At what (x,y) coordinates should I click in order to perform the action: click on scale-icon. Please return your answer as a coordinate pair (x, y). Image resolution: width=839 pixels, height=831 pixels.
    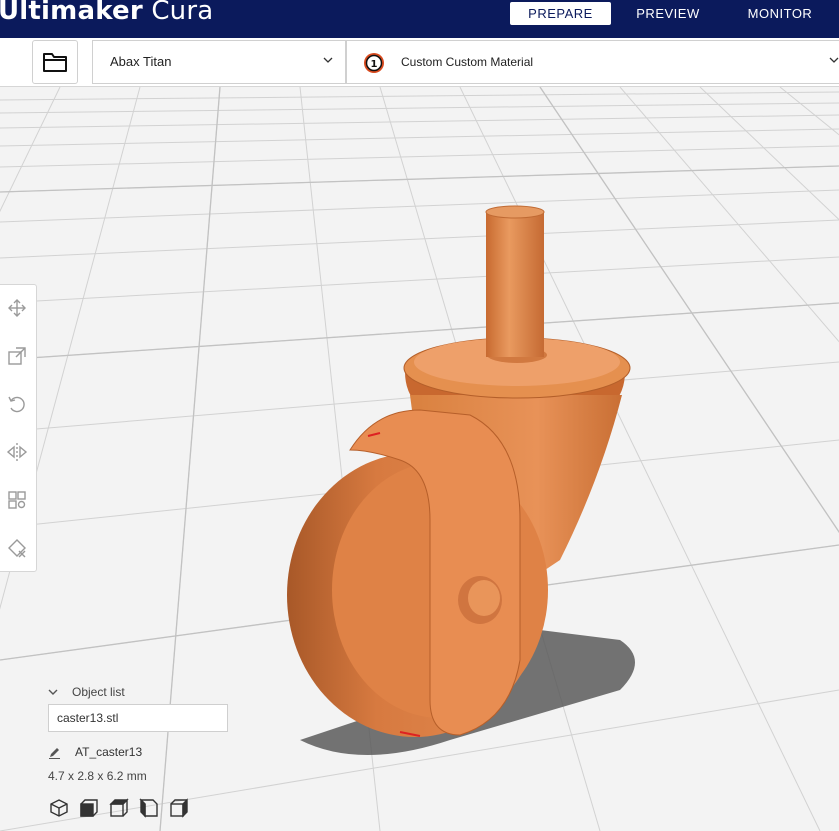
    Looking at the image, I should click on (17, 356).